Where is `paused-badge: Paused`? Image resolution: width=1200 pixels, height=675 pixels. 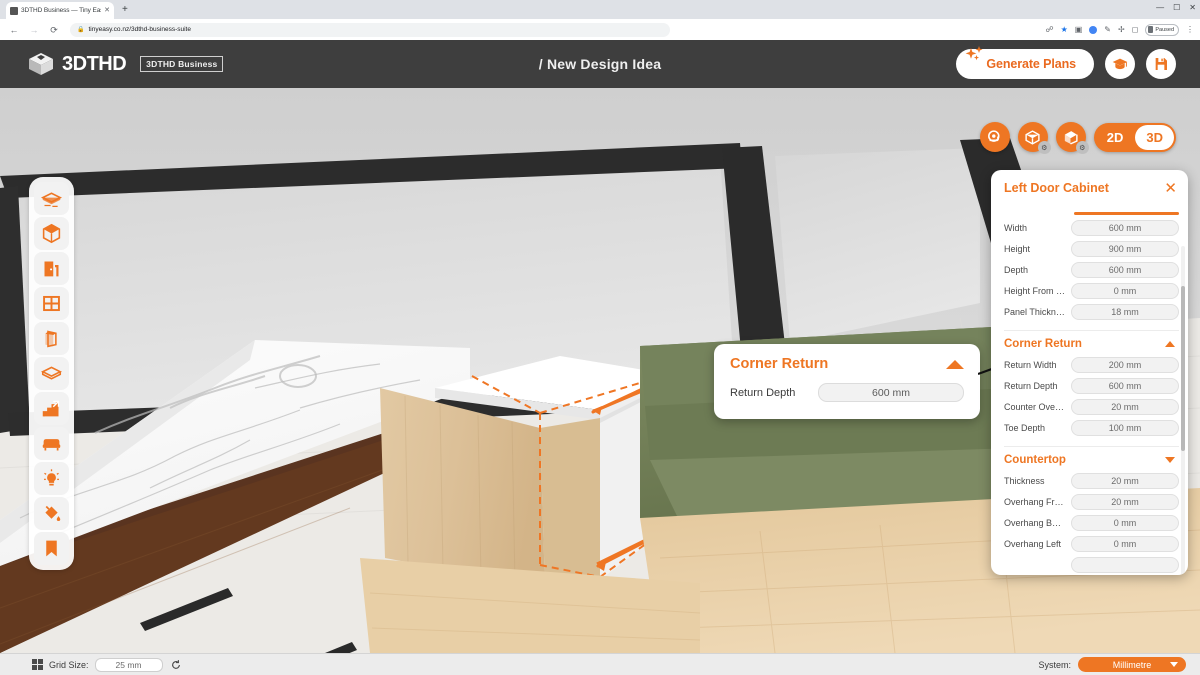
paused-badge: Paused is located at coordinates (1162, 29).